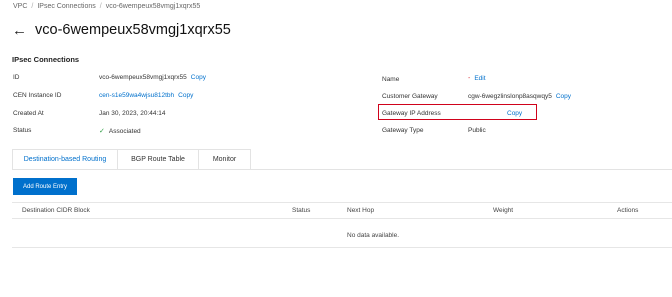 The image size is (672, 297). I want to click on breadcrumb-vpc: VPC, so click(20, 6).